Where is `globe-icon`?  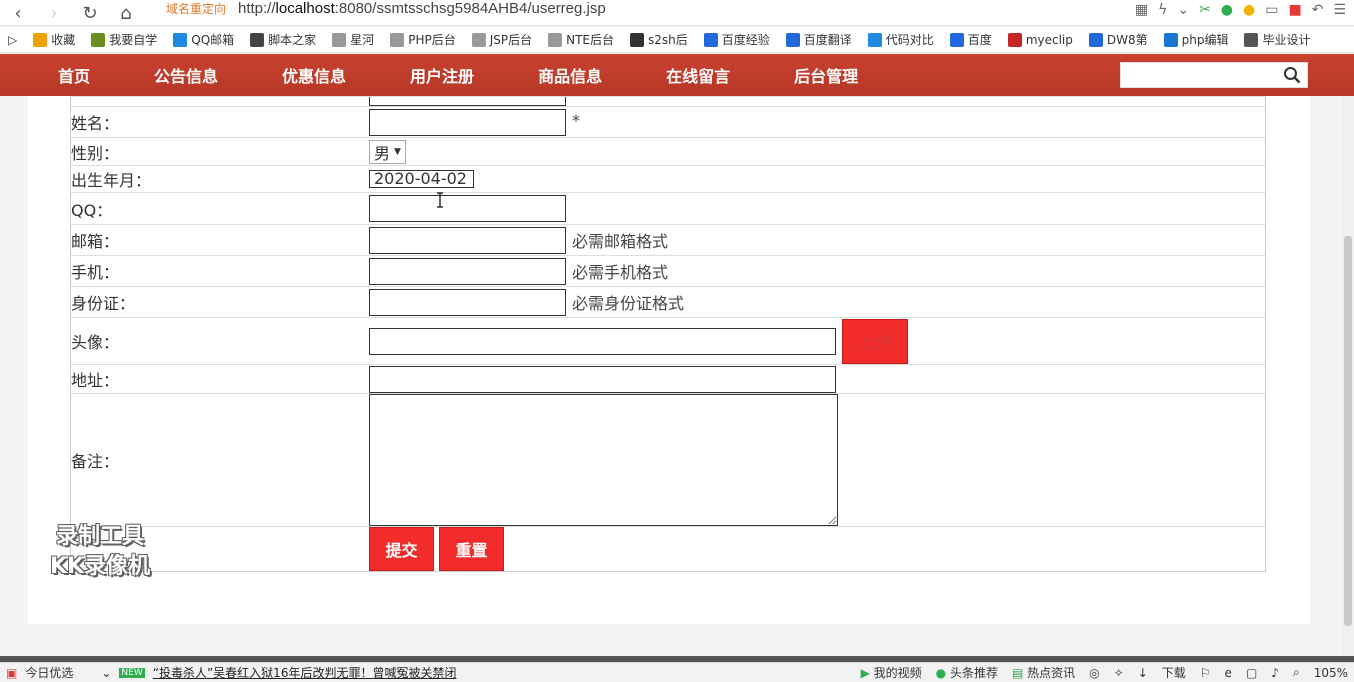
globe-icon is located at coordinates (1251, 39).